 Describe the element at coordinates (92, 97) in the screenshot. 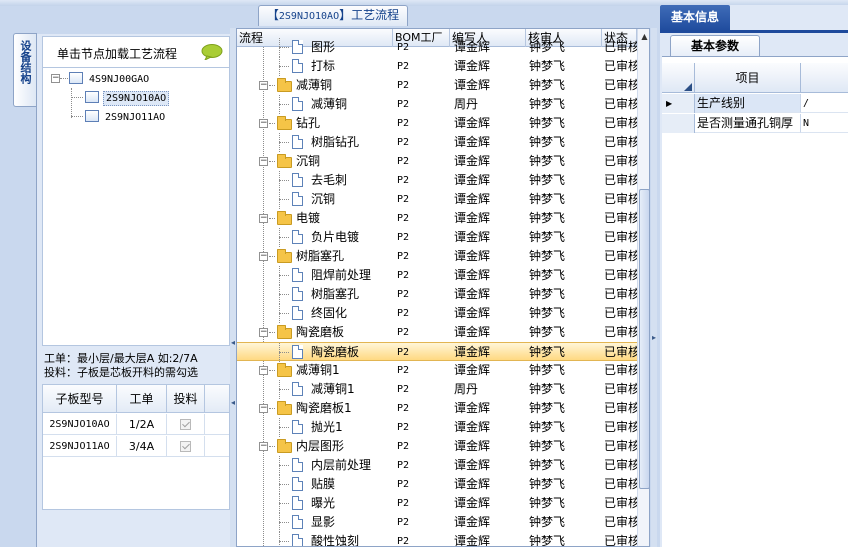

I see `node-icon` at that location.